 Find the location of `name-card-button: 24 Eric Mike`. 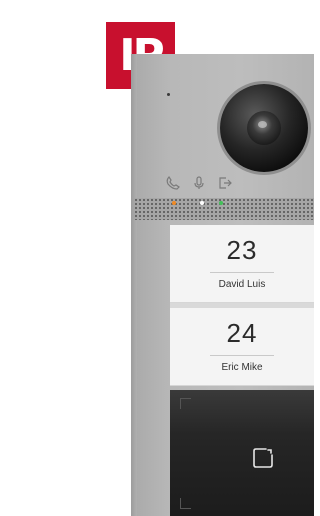

name-card-button: 24 Eric Mike is located at coordinates (242, 347).